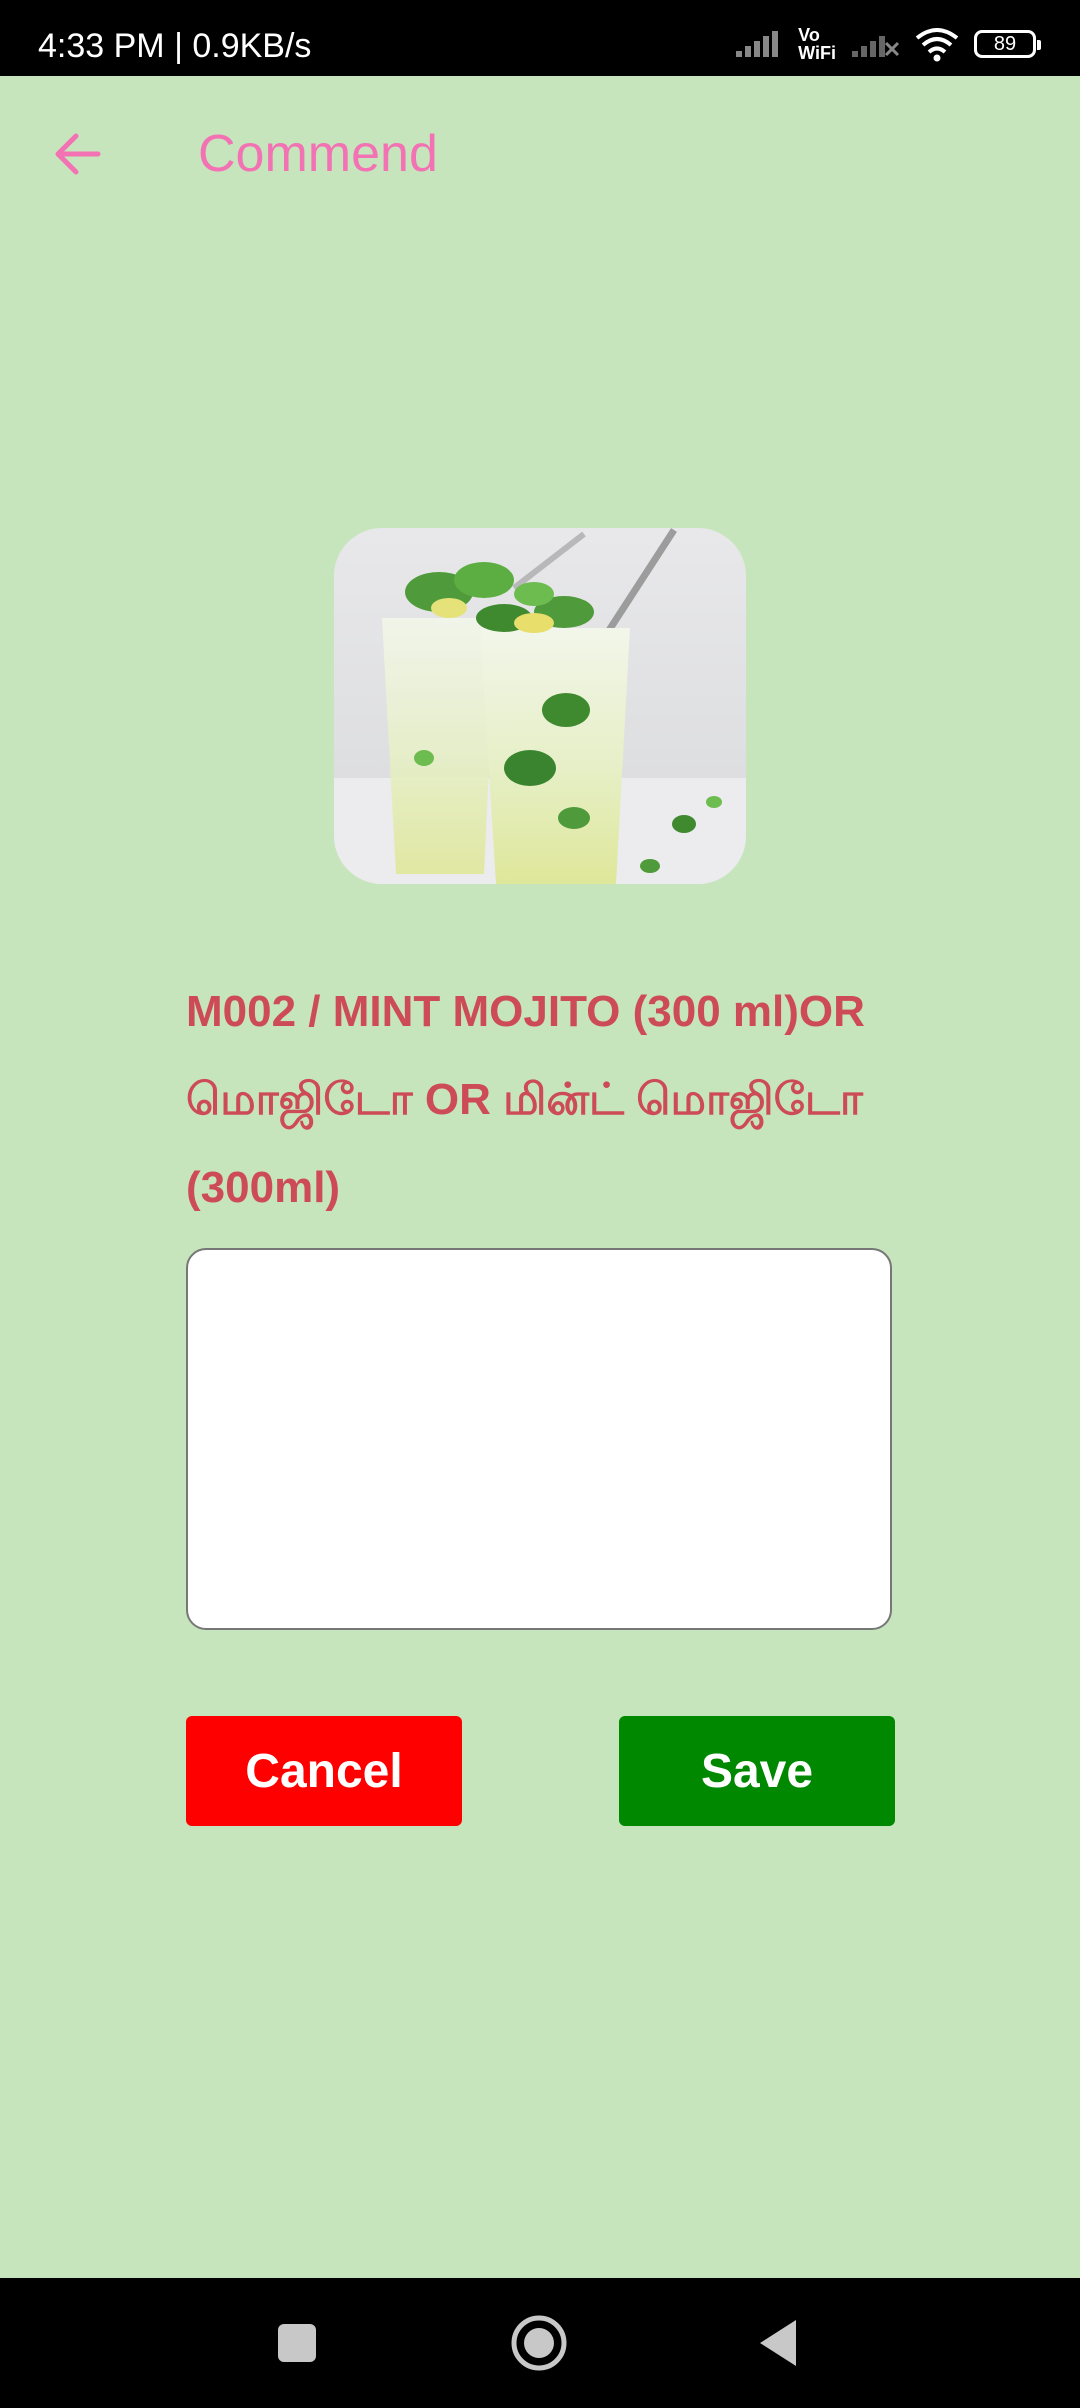 This screenshot has width=1080, height=2408. Describe the element at coordinates (297, 2343) in the screenshot. I see `recents-square-icon` at that location.